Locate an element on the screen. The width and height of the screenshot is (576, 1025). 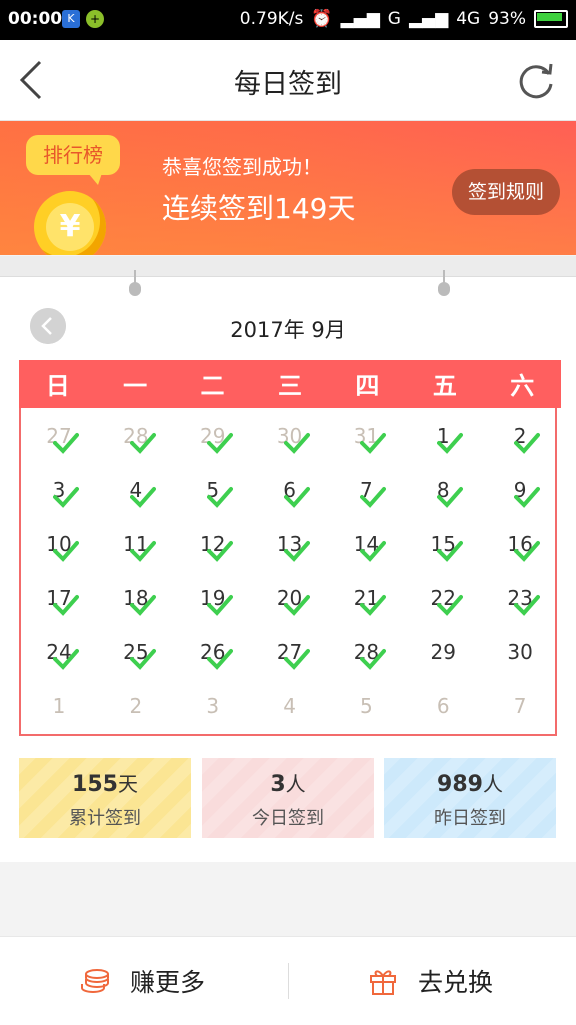
calendar-day: 16 is located at coordinates (520, 545).